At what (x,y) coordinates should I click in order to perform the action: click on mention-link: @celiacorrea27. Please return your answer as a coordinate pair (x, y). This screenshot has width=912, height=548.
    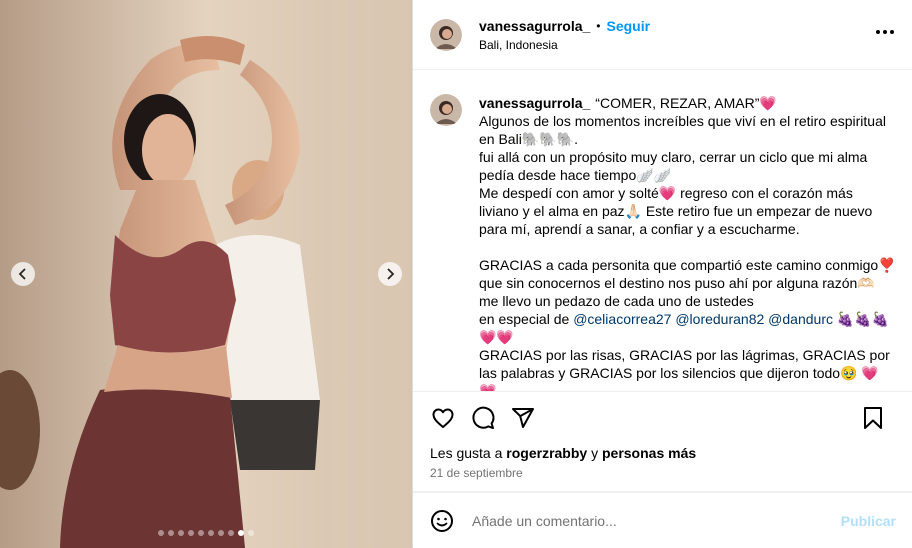
    Looking at the image, I should click on (622, 319).